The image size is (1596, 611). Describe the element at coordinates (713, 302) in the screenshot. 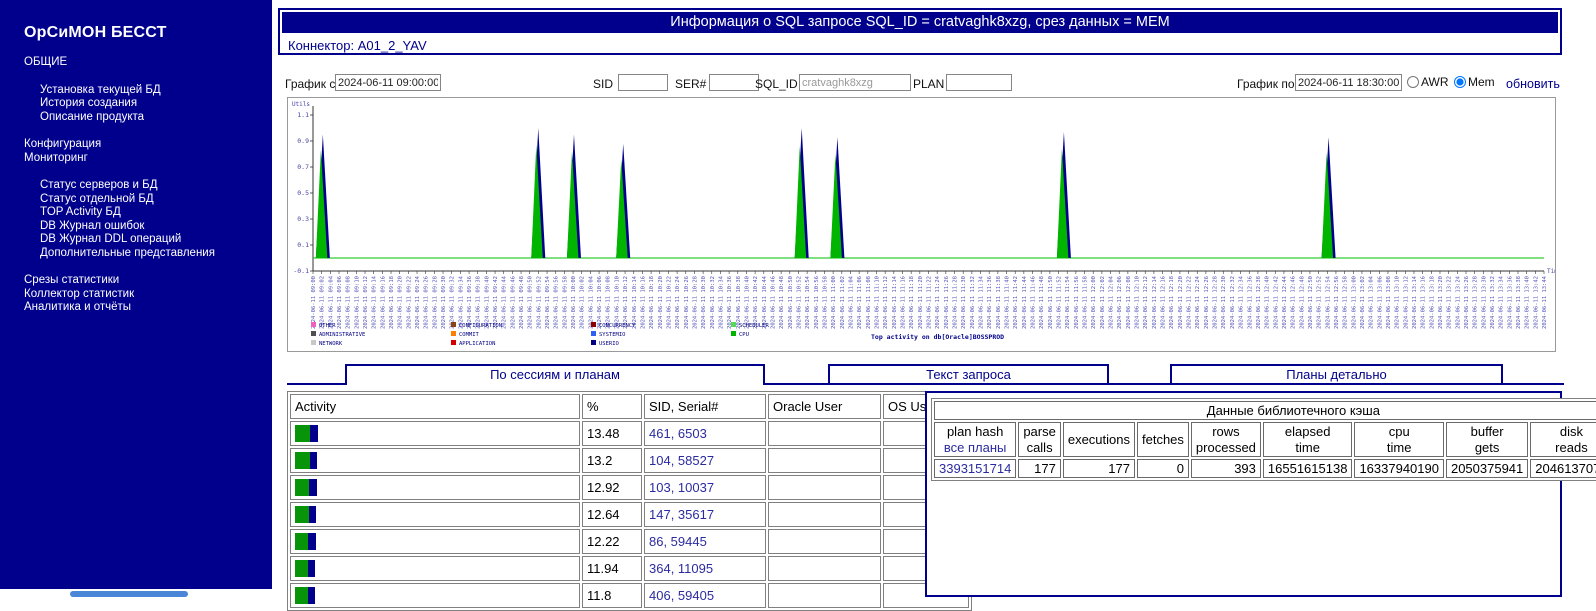

I see `svg-text: 2024-06-11 10:32` at that location.